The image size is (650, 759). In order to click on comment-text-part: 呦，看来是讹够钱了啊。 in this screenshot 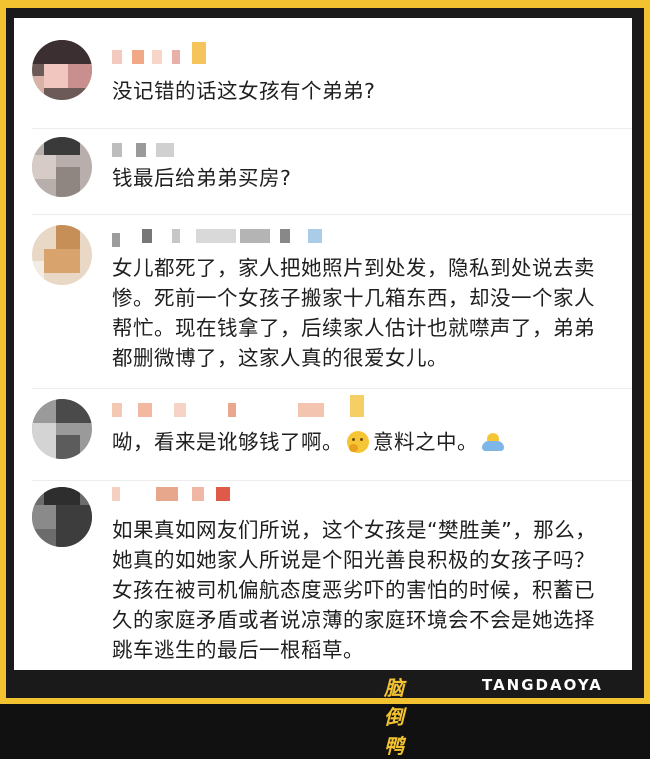, I will do `click(227, 442)`.